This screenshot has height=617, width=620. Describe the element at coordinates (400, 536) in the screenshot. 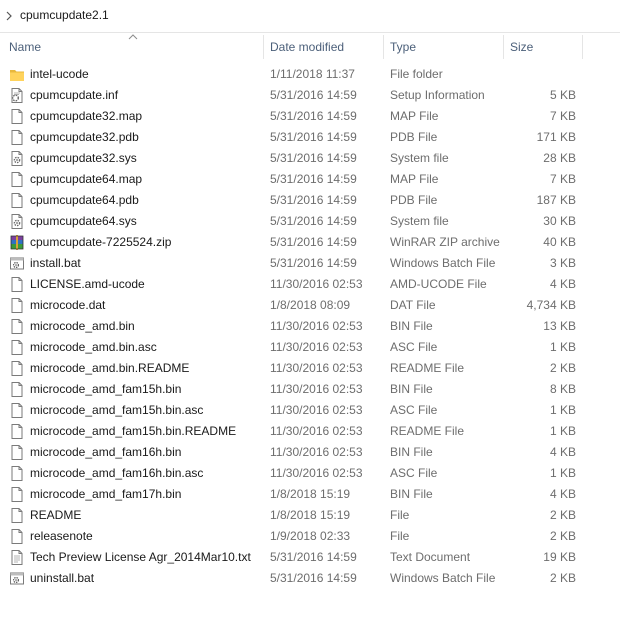

I see `file-type: File` at that location.